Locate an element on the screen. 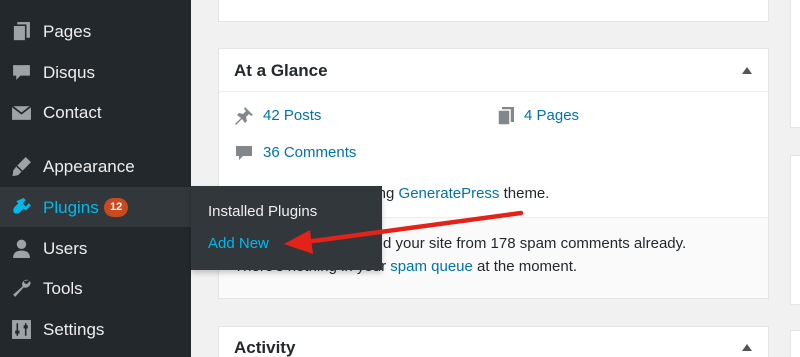 This screenshot has height=357, width=800. update-count-badge: 12 is located at coordinates (116, 207).